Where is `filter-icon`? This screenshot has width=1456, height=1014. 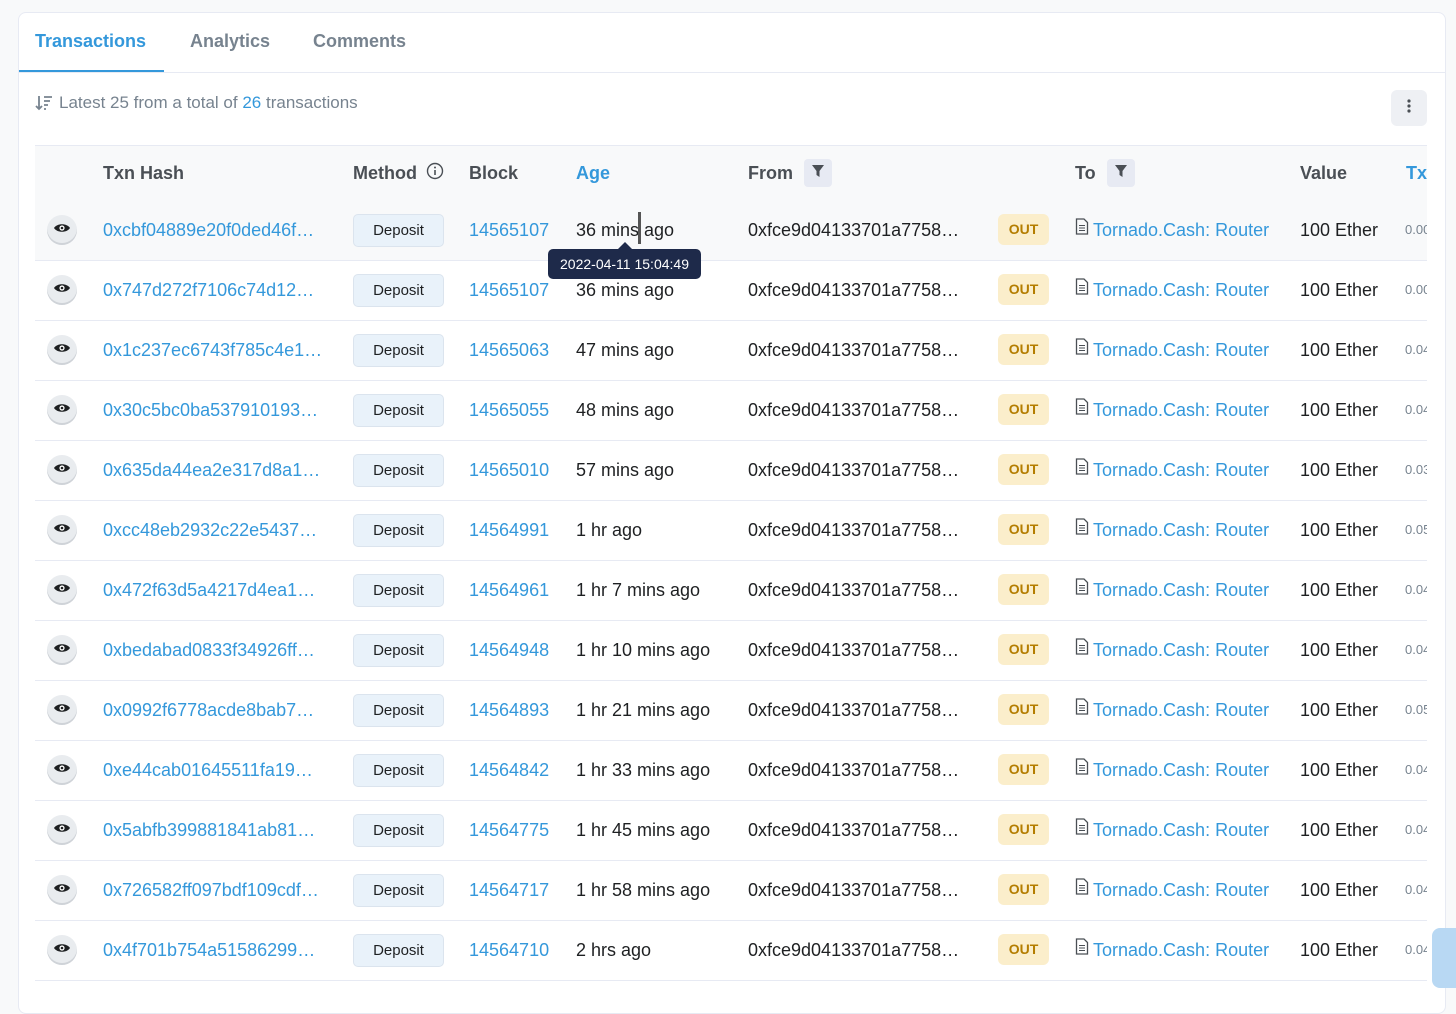
filter-icon is located at coordinates (818, 173).